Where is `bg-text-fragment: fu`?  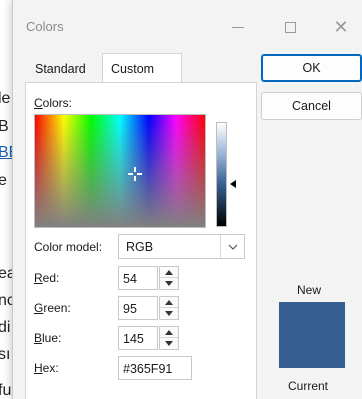
bg-text-fragment: fu is located at coordinates (6, 390).